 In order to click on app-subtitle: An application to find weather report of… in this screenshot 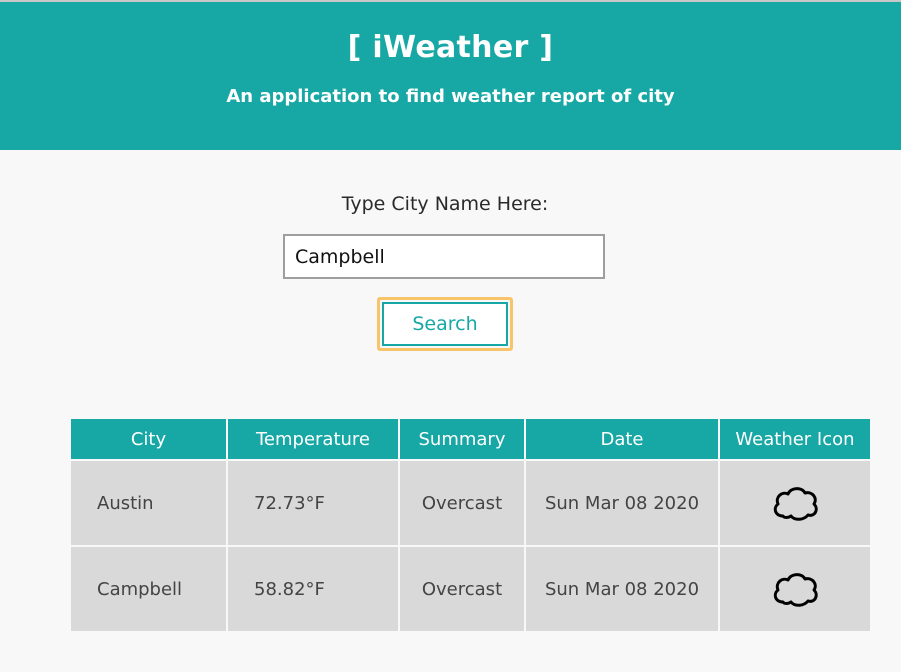, I will do `click(450, 96)`.